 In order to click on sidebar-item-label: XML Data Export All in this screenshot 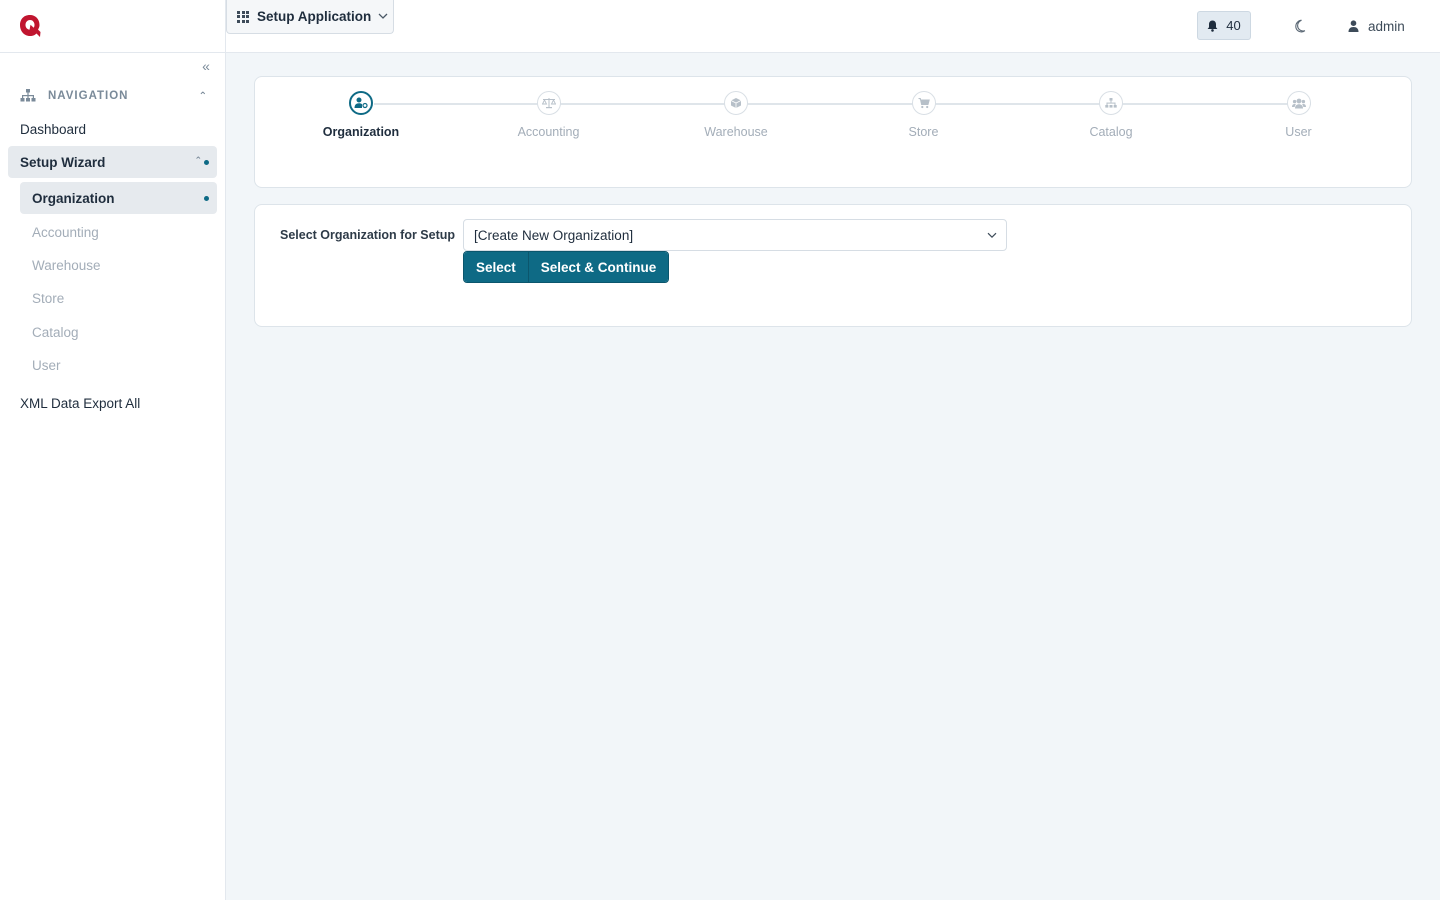, I will do `click(80, 403)`.